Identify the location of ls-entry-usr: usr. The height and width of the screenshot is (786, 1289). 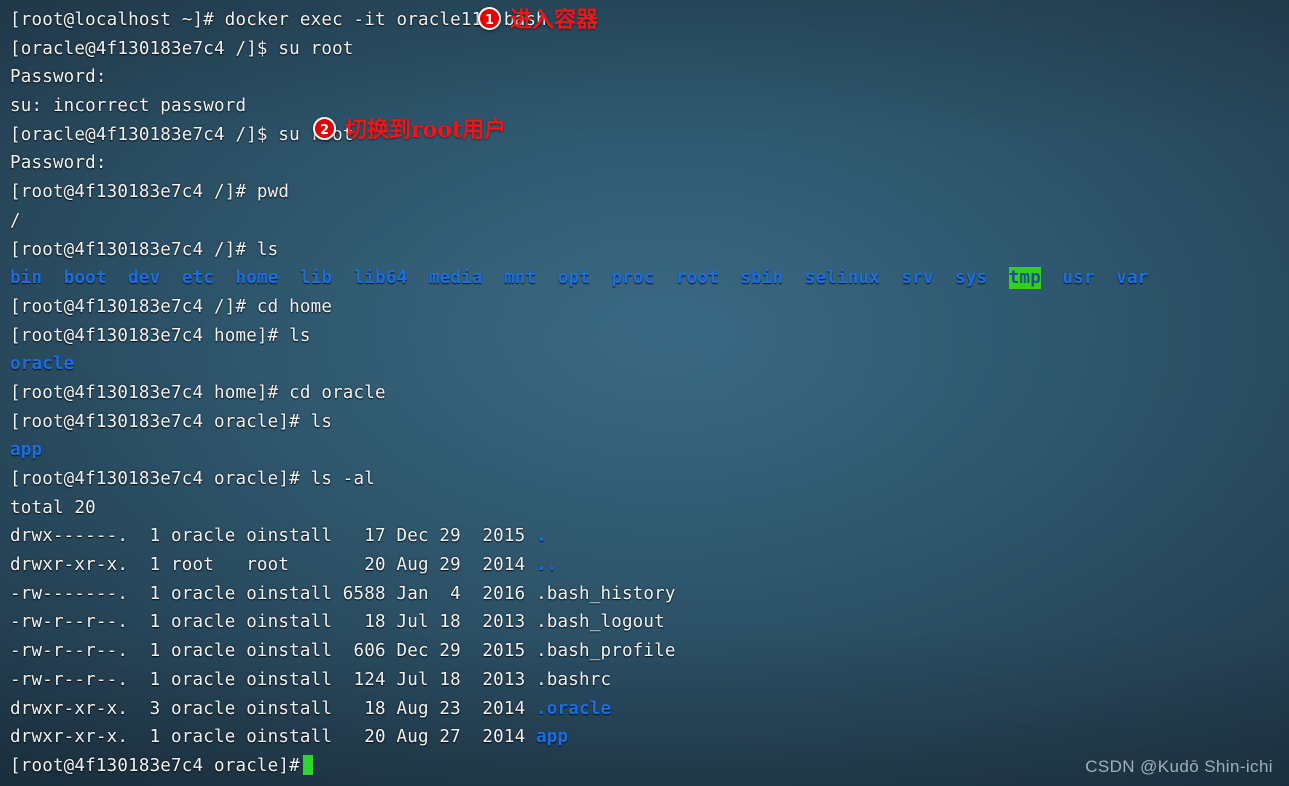
(1078, 278).